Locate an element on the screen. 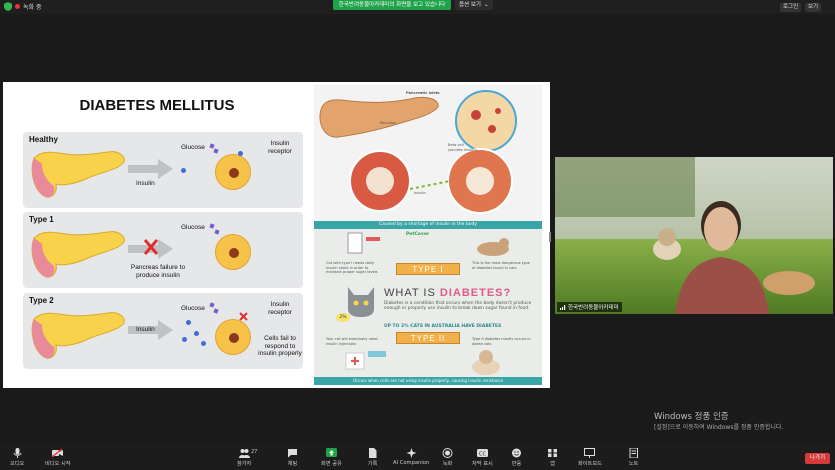  chat-button: 채팅 is located at coordinates (292, 457).